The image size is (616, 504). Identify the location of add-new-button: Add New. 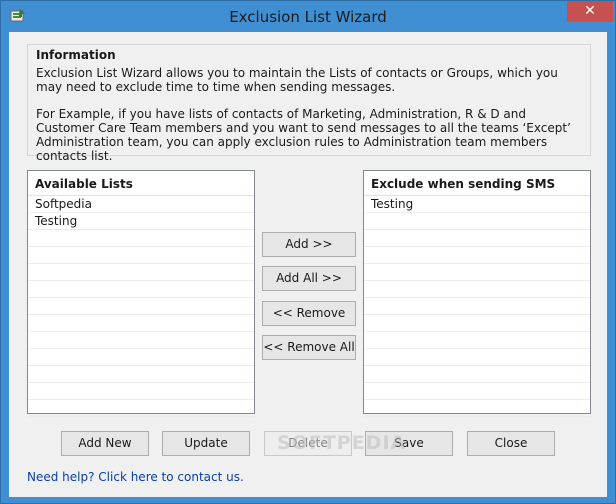
(105, 443).